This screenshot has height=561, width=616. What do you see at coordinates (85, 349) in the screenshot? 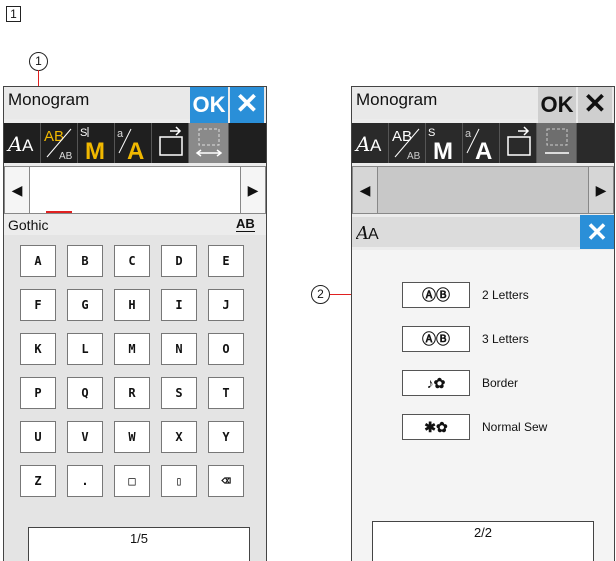
I see `key-l: L` at bounding box center [85, 349].